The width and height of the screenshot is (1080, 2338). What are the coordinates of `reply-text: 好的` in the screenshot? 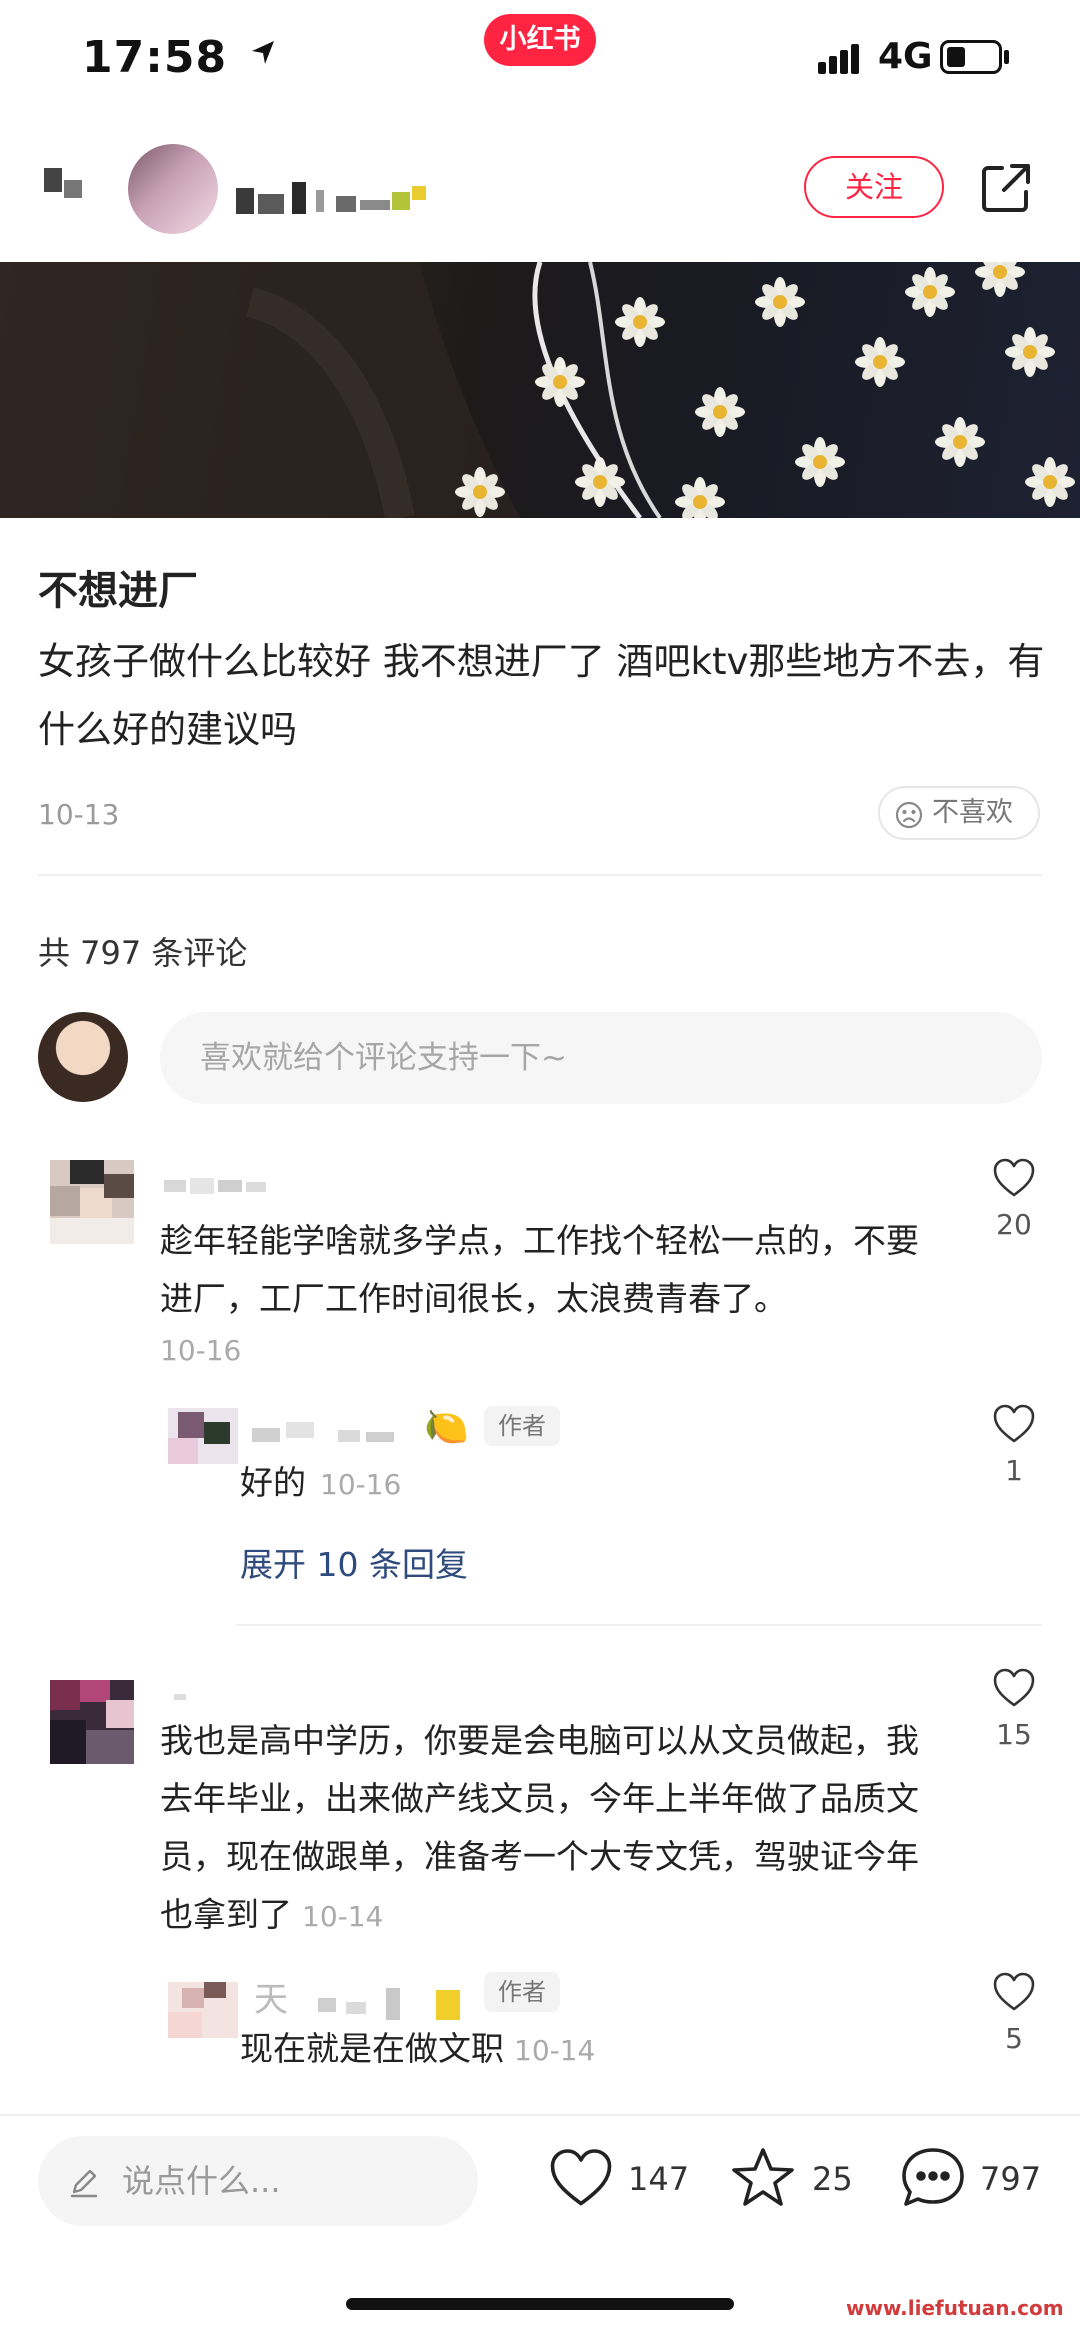 It's located at (273, 1482).